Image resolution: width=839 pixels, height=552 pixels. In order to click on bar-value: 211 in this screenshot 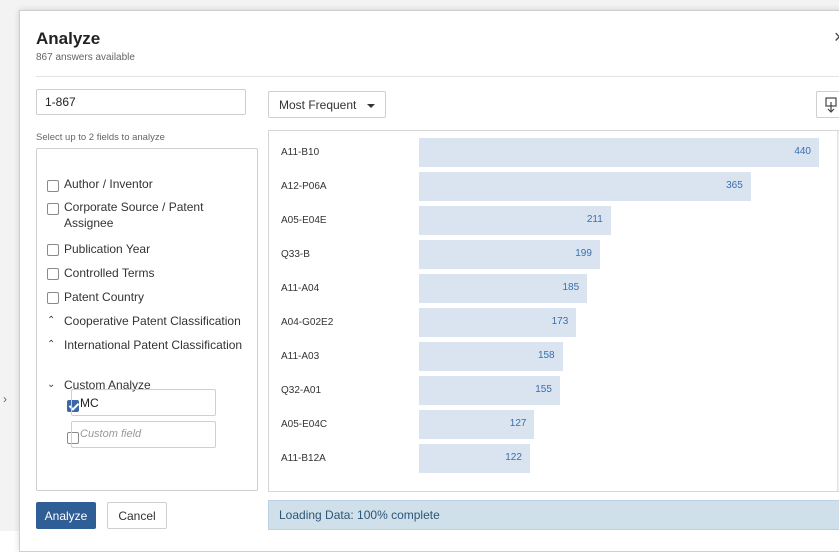, I will do `click(594, 219)`.